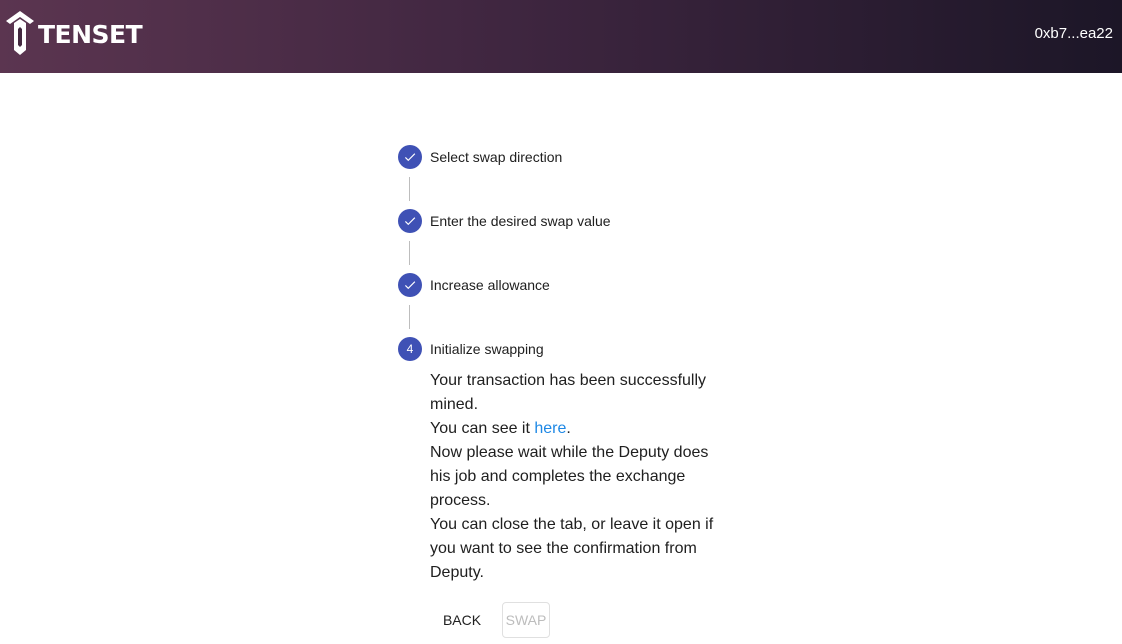  Describe the element at coordinates (462, 620) in the screenshot. I see `back-button: BACK` at that location.